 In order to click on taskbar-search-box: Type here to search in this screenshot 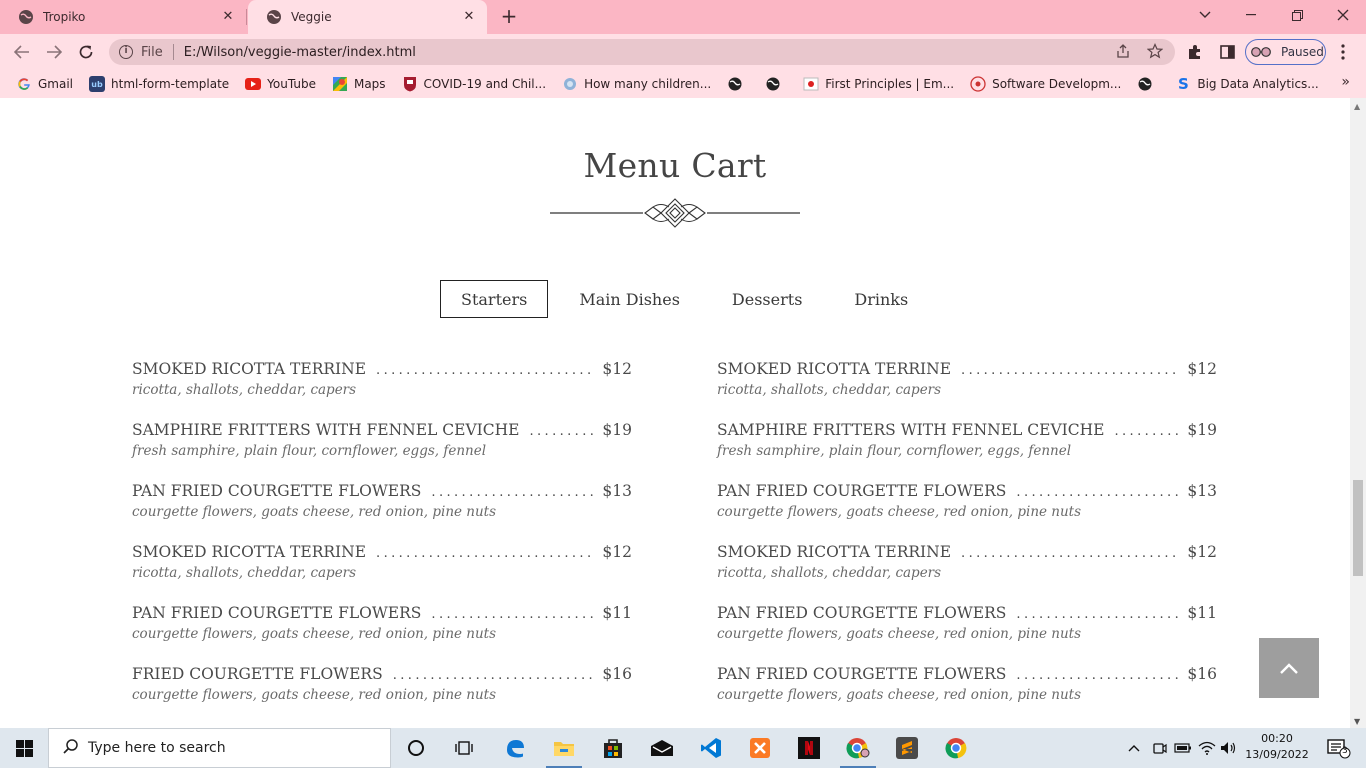, I will do `click(219, 748)`.